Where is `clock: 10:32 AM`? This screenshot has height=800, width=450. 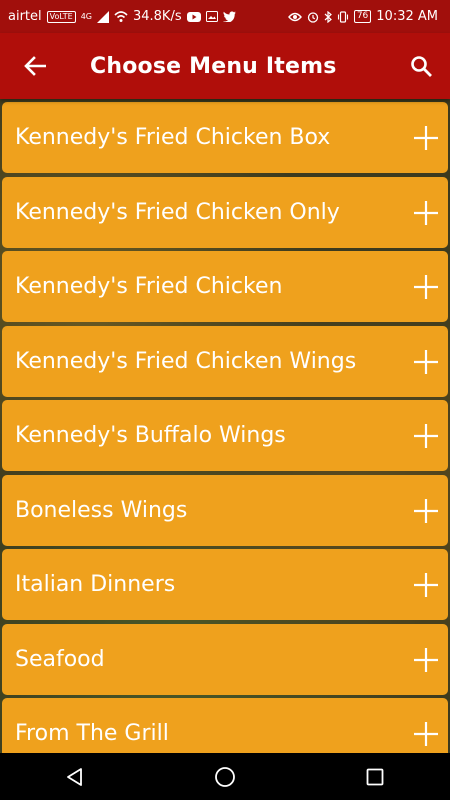
clock: 10:32 AM is located at coordinates (407, 16).